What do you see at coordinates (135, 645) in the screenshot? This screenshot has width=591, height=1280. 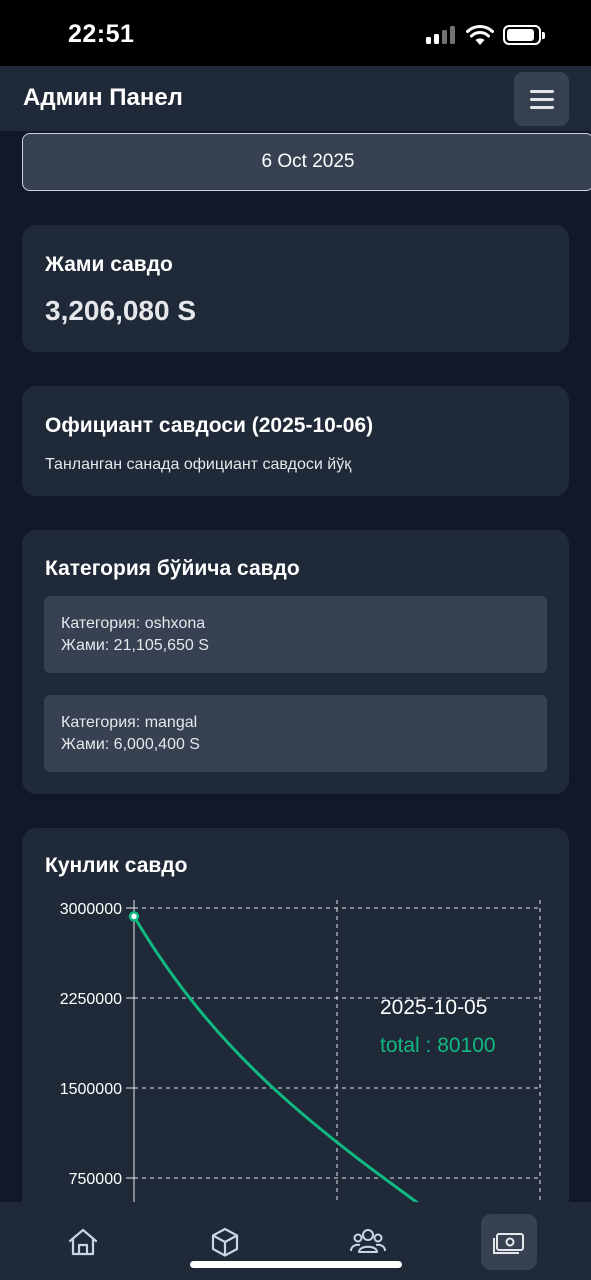 I see `category-total: Жами: 21,105,650 S` at bounding box center [135, 645].